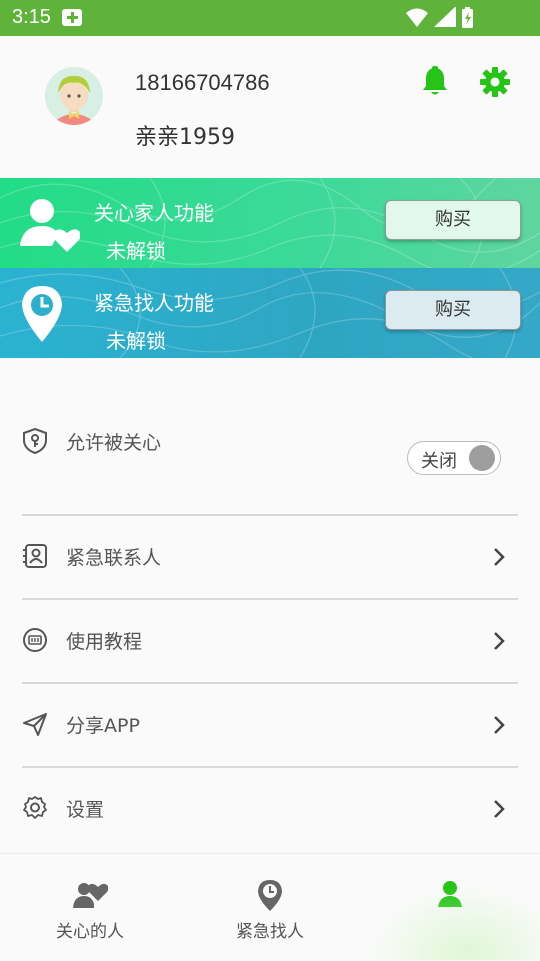  I want to click on emergency-banner-status: 未解锁, so click(136, 341).